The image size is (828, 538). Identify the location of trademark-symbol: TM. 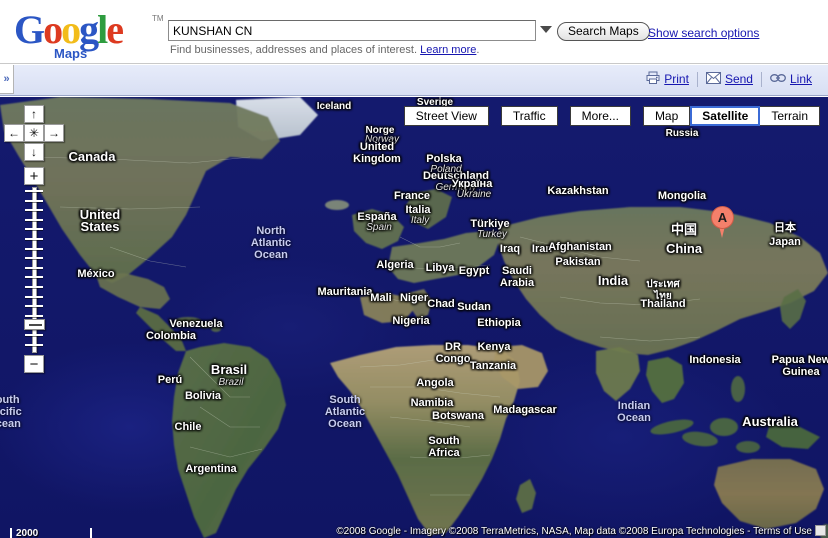
(158, 18).